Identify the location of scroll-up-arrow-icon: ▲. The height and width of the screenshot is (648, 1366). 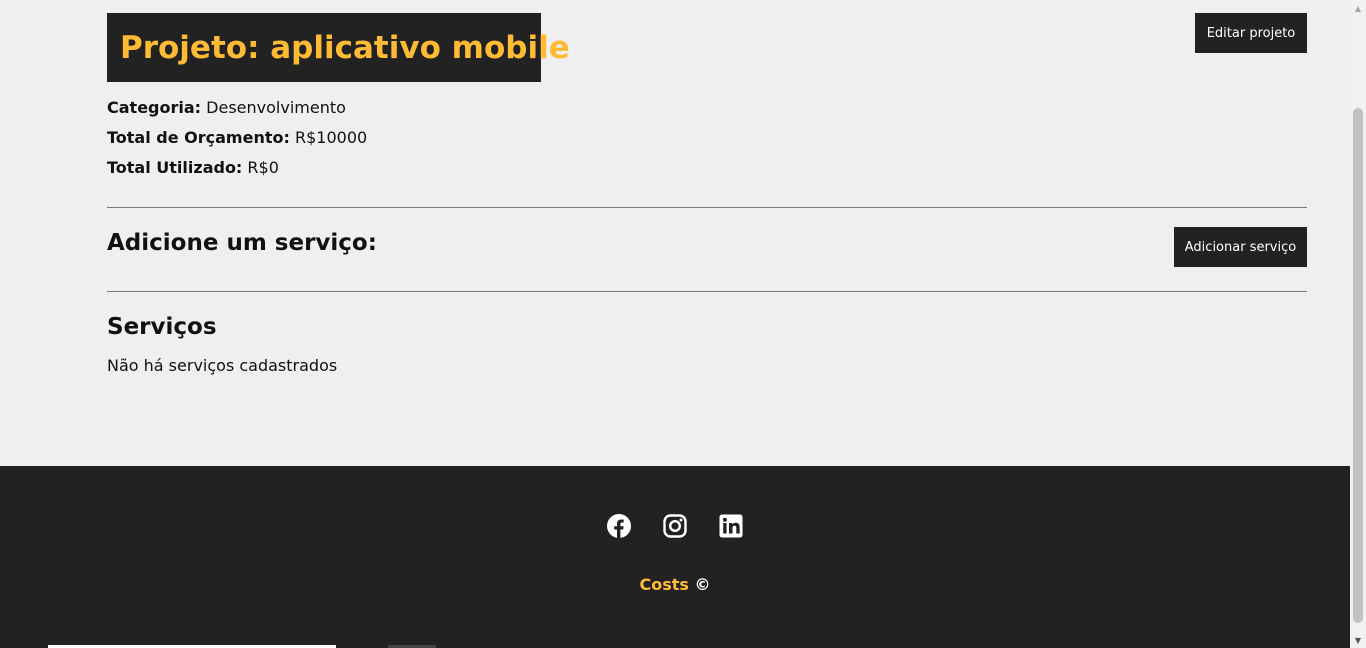
(1358, 8).